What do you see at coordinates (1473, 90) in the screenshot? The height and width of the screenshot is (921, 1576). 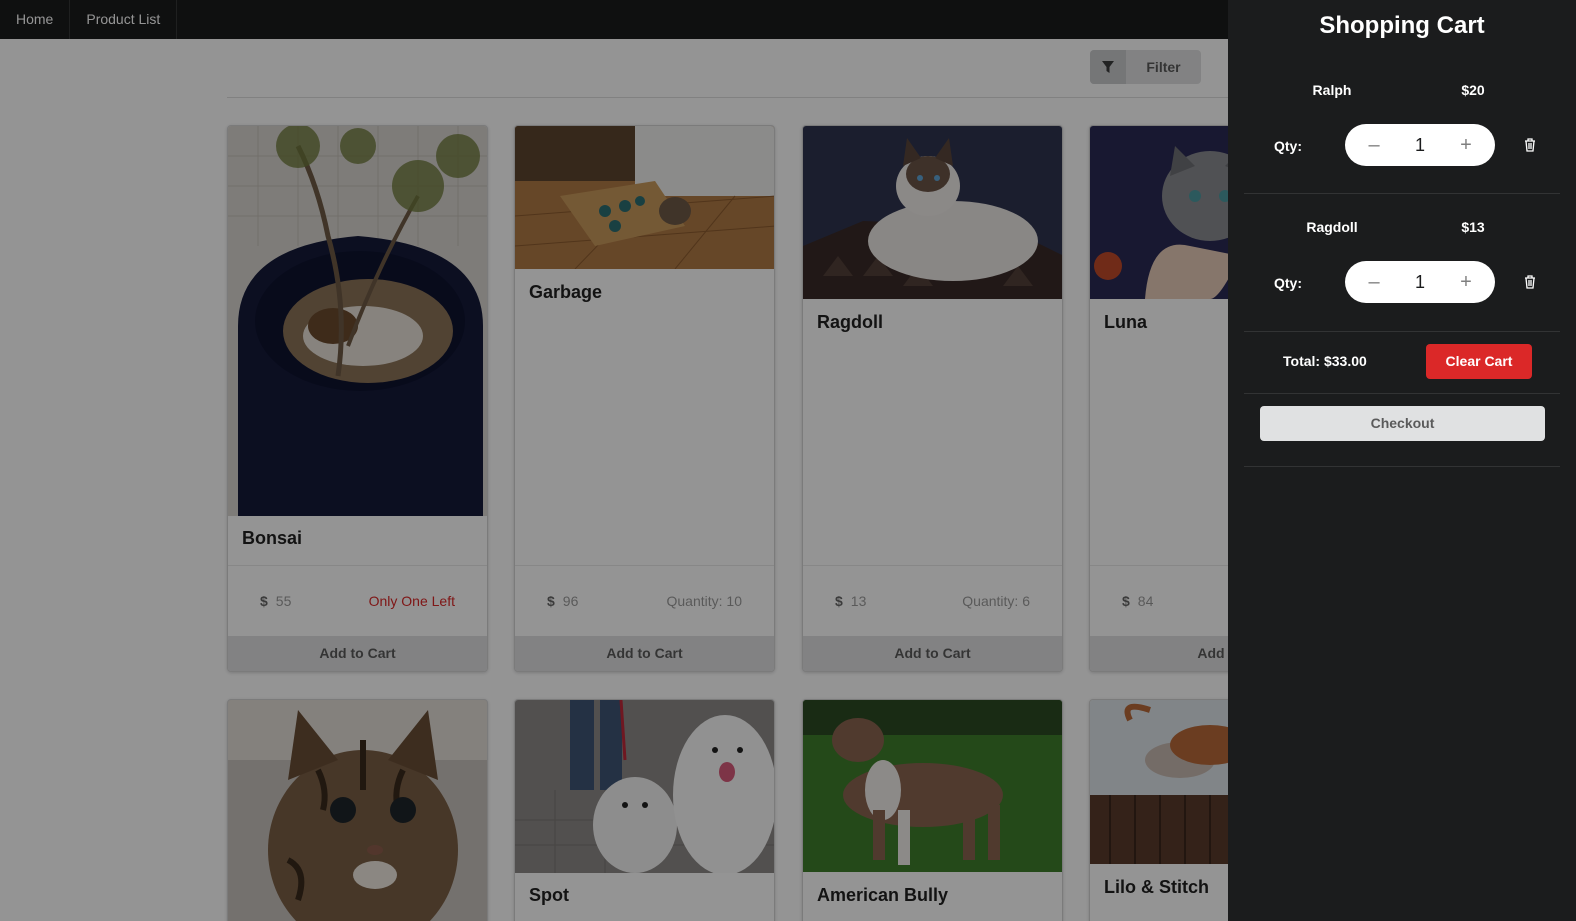 I see `cart-item-price: $20` at bounding box center [1473, 90].